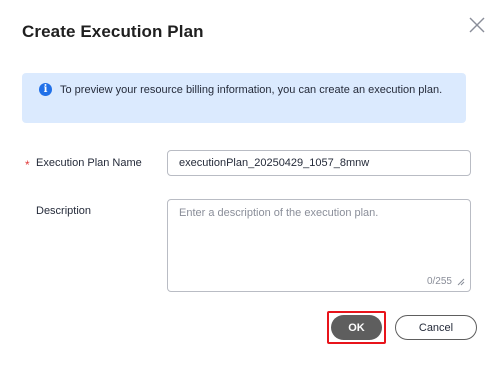 This screenshot has width=500, height=365. I want to click on close-button, so click(477, 25).